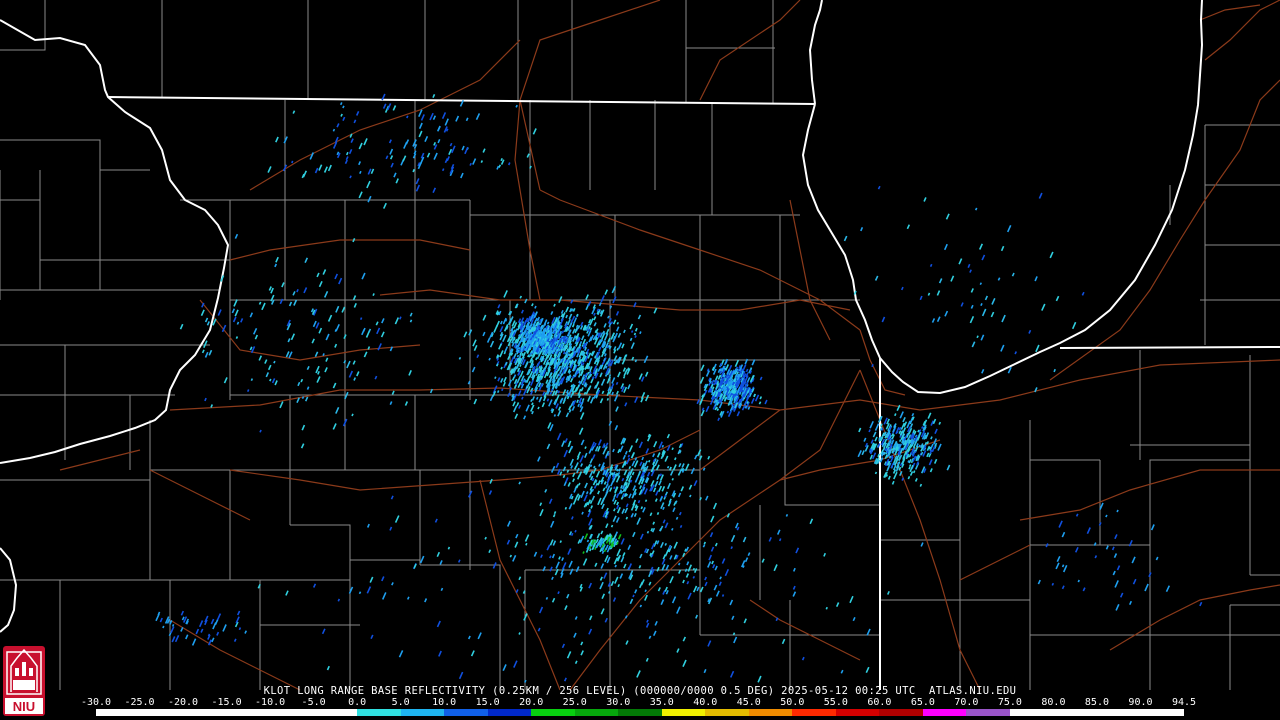 The width and height of the screenshot is (1280, 720). Describe the element at coordinates (313, 702) in the screenshot. I see `scale-label: -5.0` at that location.